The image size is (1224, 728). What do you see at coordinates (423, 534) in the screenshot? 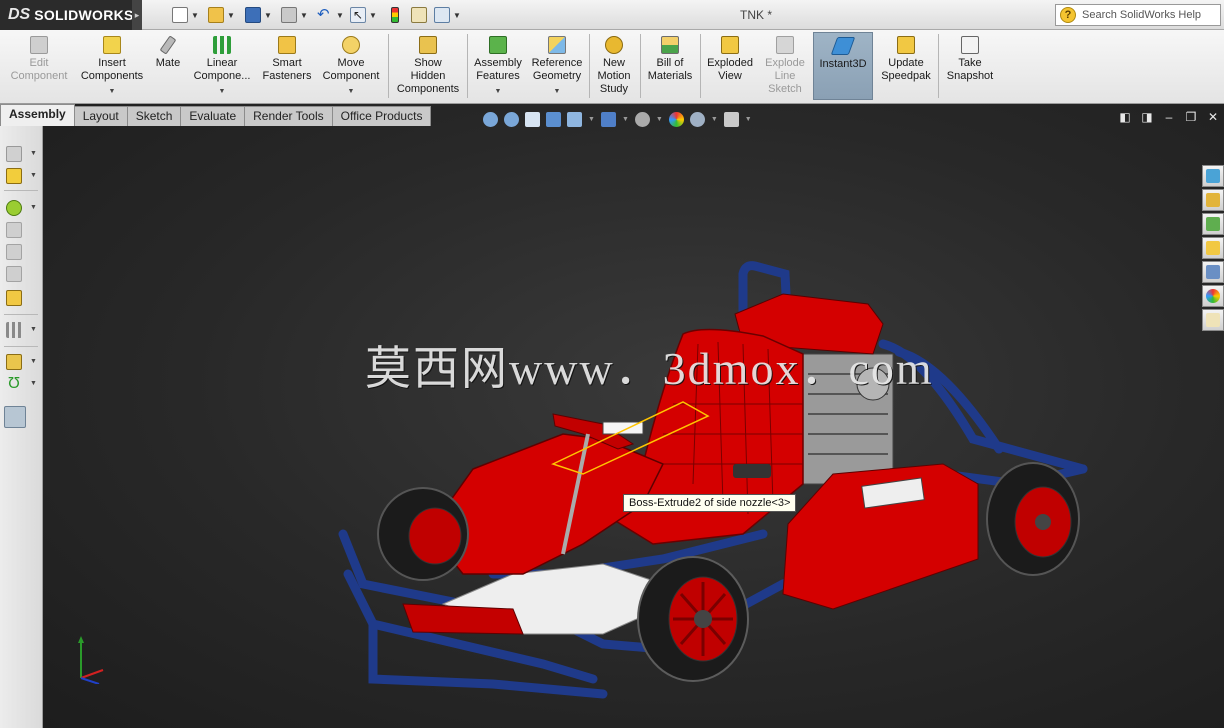
I see `front-left-wheel` at bounding box center [423, 534].